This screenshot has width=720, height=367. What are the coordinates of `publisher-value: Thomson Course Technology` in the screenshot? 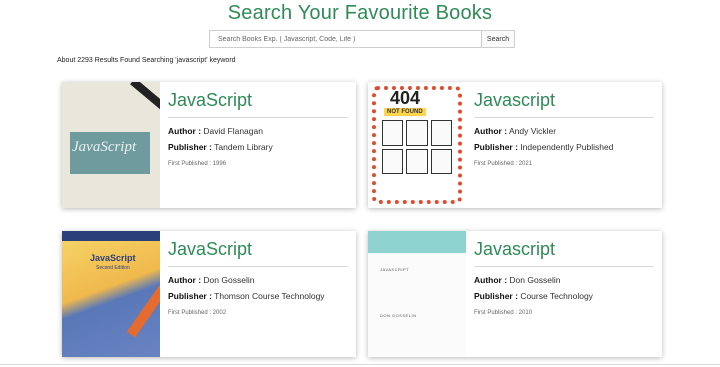 It's located at (269, 296).